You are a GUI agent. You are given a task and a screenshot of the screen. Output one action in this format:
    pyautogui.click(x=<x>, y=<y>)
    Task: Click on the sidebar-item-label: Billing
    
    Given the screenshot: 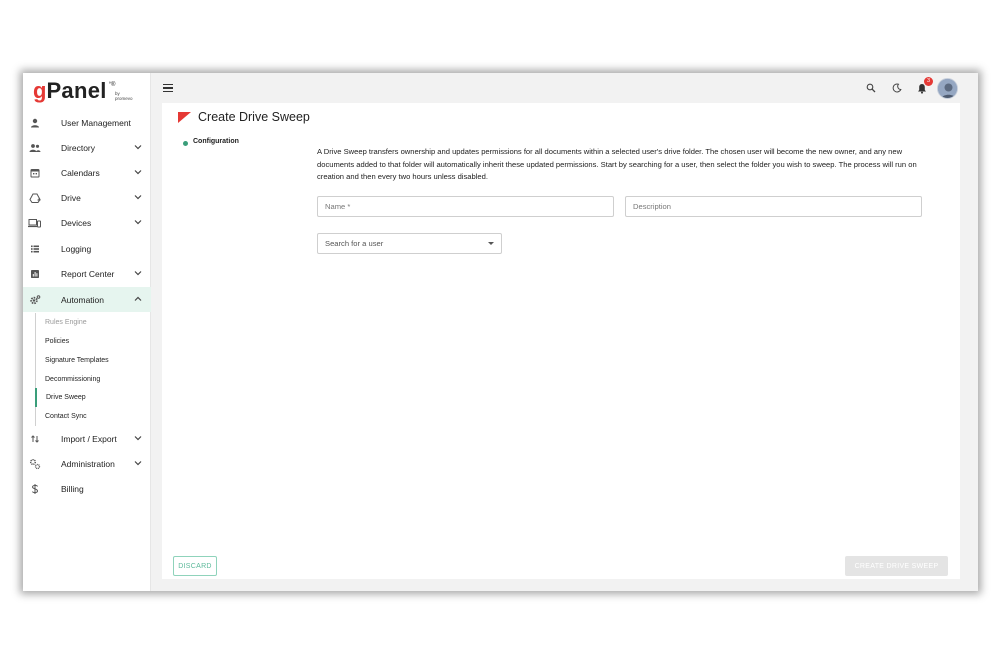 What is the action you would take?
    pyautogui.click(x=72, y=488)
    